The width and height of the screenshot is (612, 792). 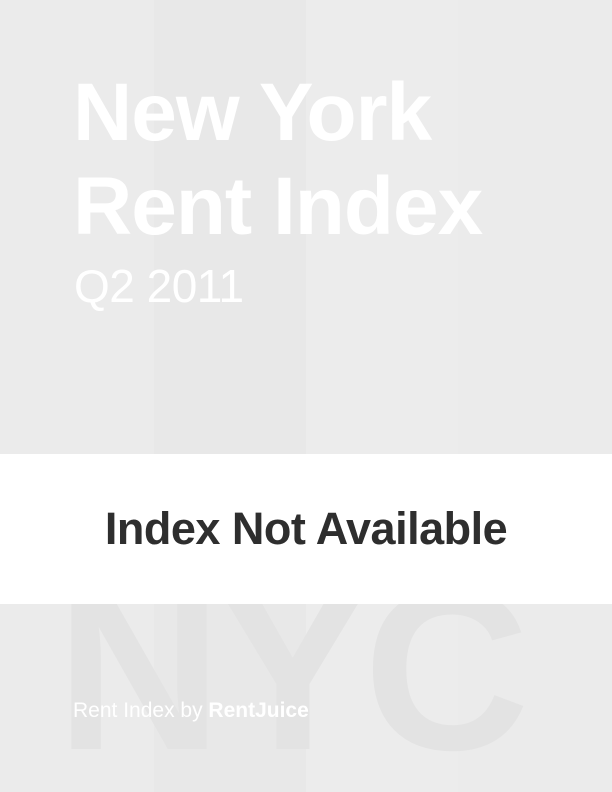 I want to click on report-title-line-2: Rent Index, so click(x=278, y=206).